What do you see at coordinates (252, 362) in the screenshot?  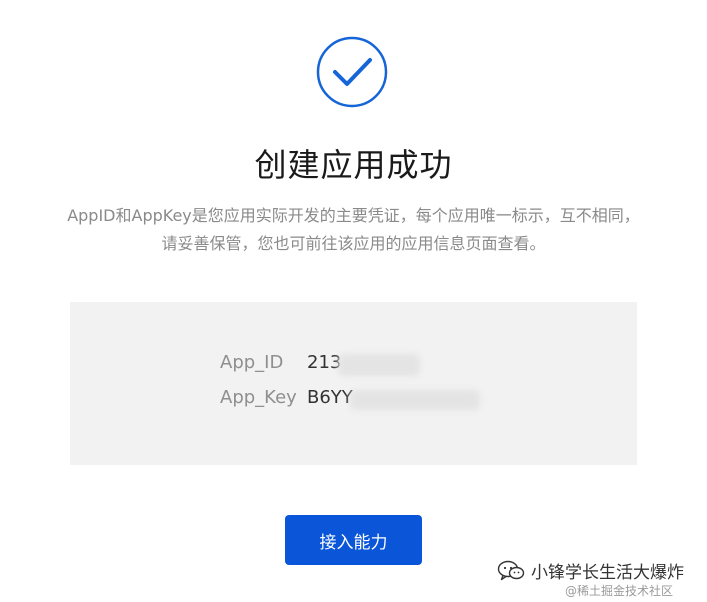 I see `app-id-label: App_ID` at bounding box center [252, 362].